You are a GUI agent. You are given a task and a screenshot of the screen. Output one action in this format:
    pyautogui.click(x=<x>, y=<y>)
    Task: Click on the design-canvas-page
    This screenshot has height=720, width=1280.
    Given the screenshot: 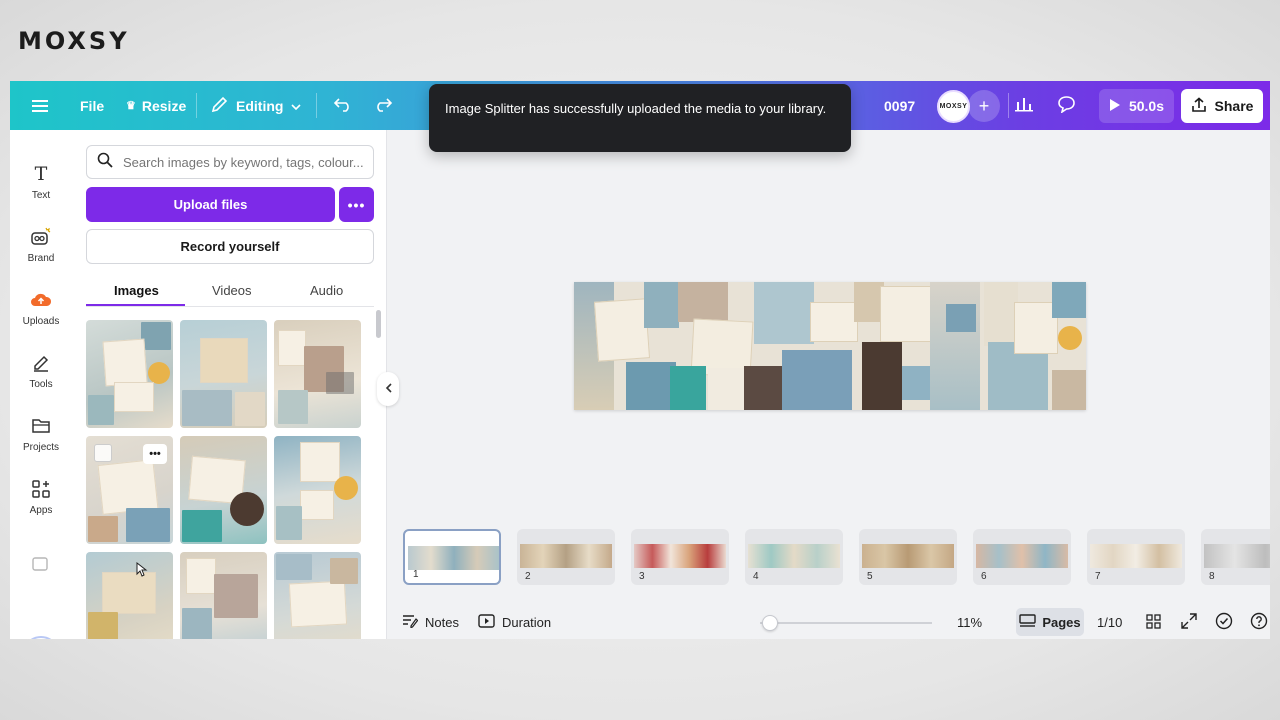 What is the action you would take?
    pyautogui.click(x=830, y=346)
    